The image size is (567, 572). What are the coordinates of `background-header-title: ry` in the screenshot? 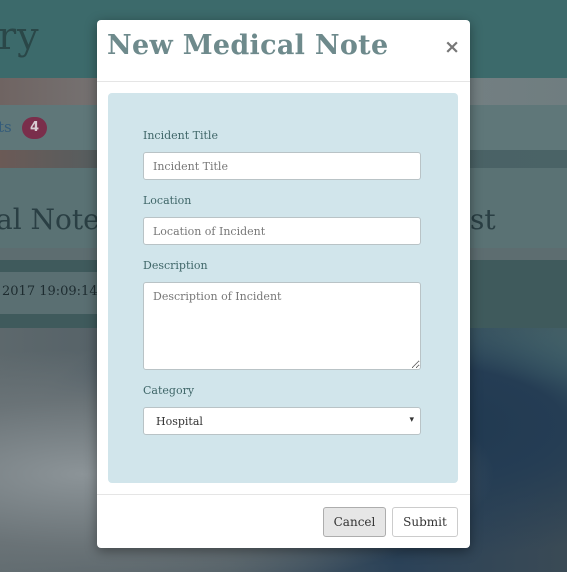 It's located at (20, 36).